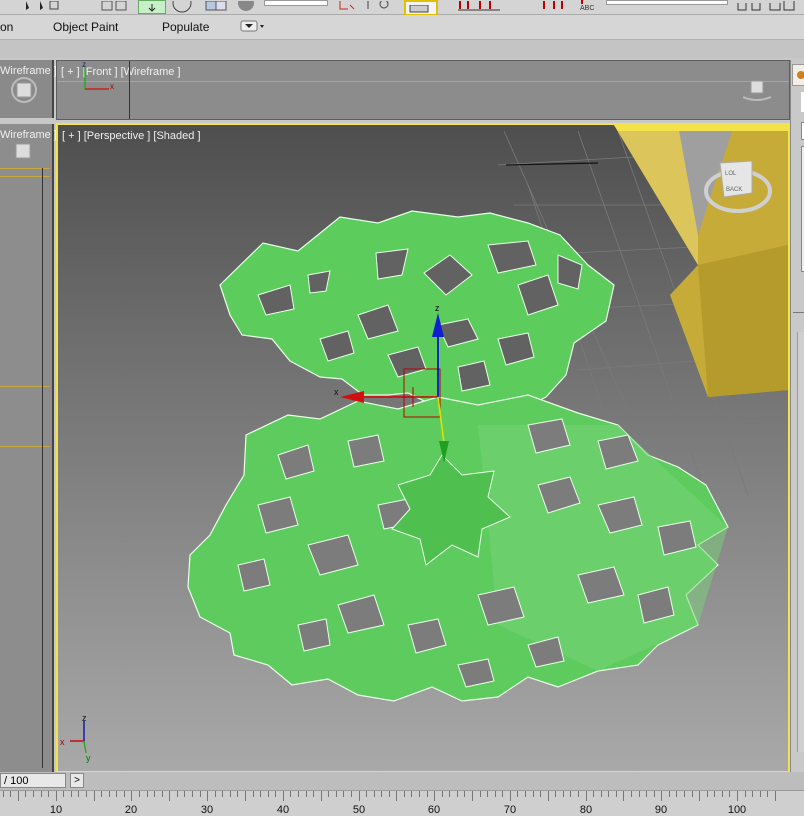 The width and height of the screenshot is (804, 816). I want to click on gizmo-x-arrow, so click(352, 397).